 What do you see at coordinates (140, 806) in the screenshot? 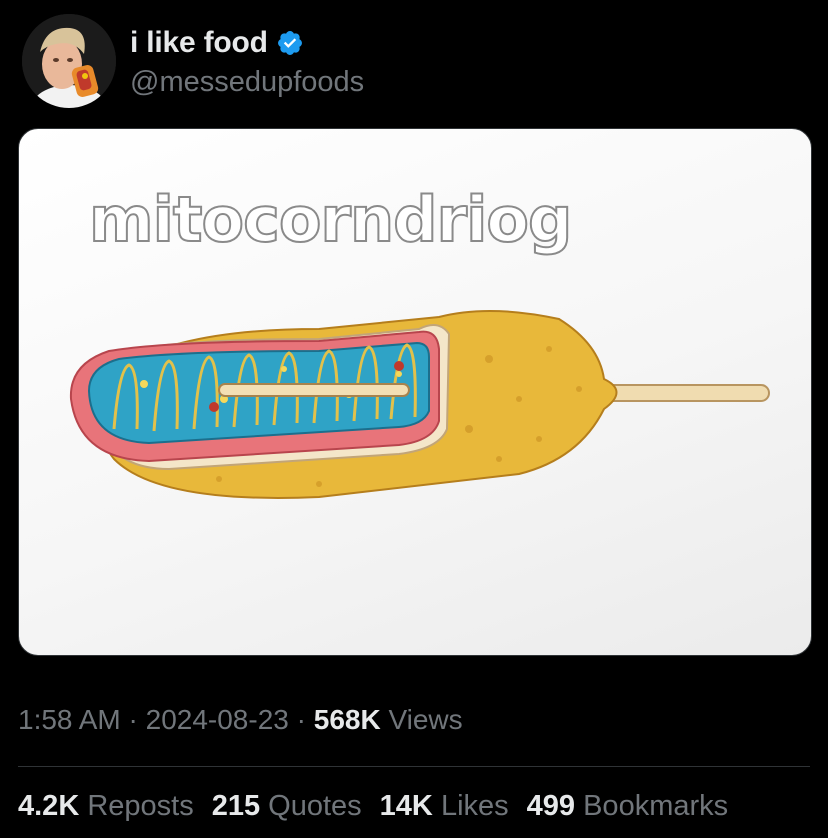
I see `reposts-label: Reposts` at bounding box center [140, 806].